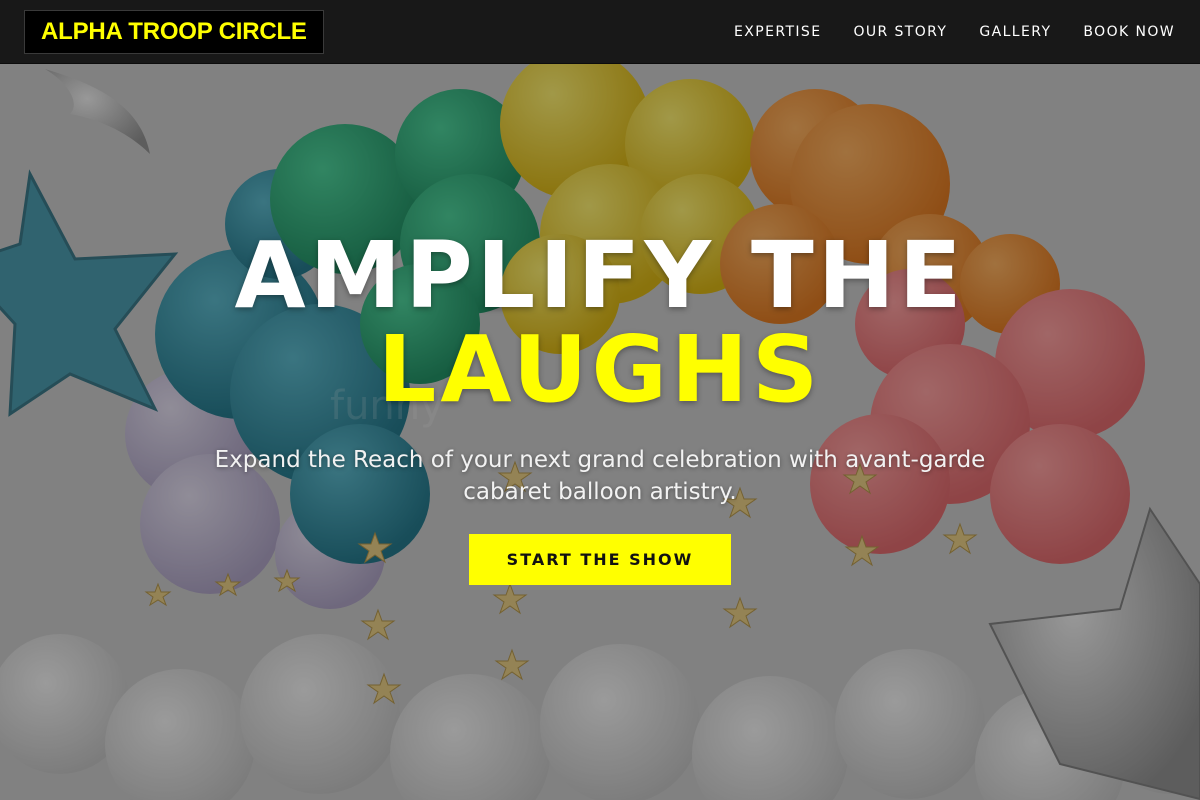 This screenshot has height=800, width=1200. Describe the element at coordinates (1015, 32) in the screenshot. I see `nav-link-gallery: GALLERY` at that location.